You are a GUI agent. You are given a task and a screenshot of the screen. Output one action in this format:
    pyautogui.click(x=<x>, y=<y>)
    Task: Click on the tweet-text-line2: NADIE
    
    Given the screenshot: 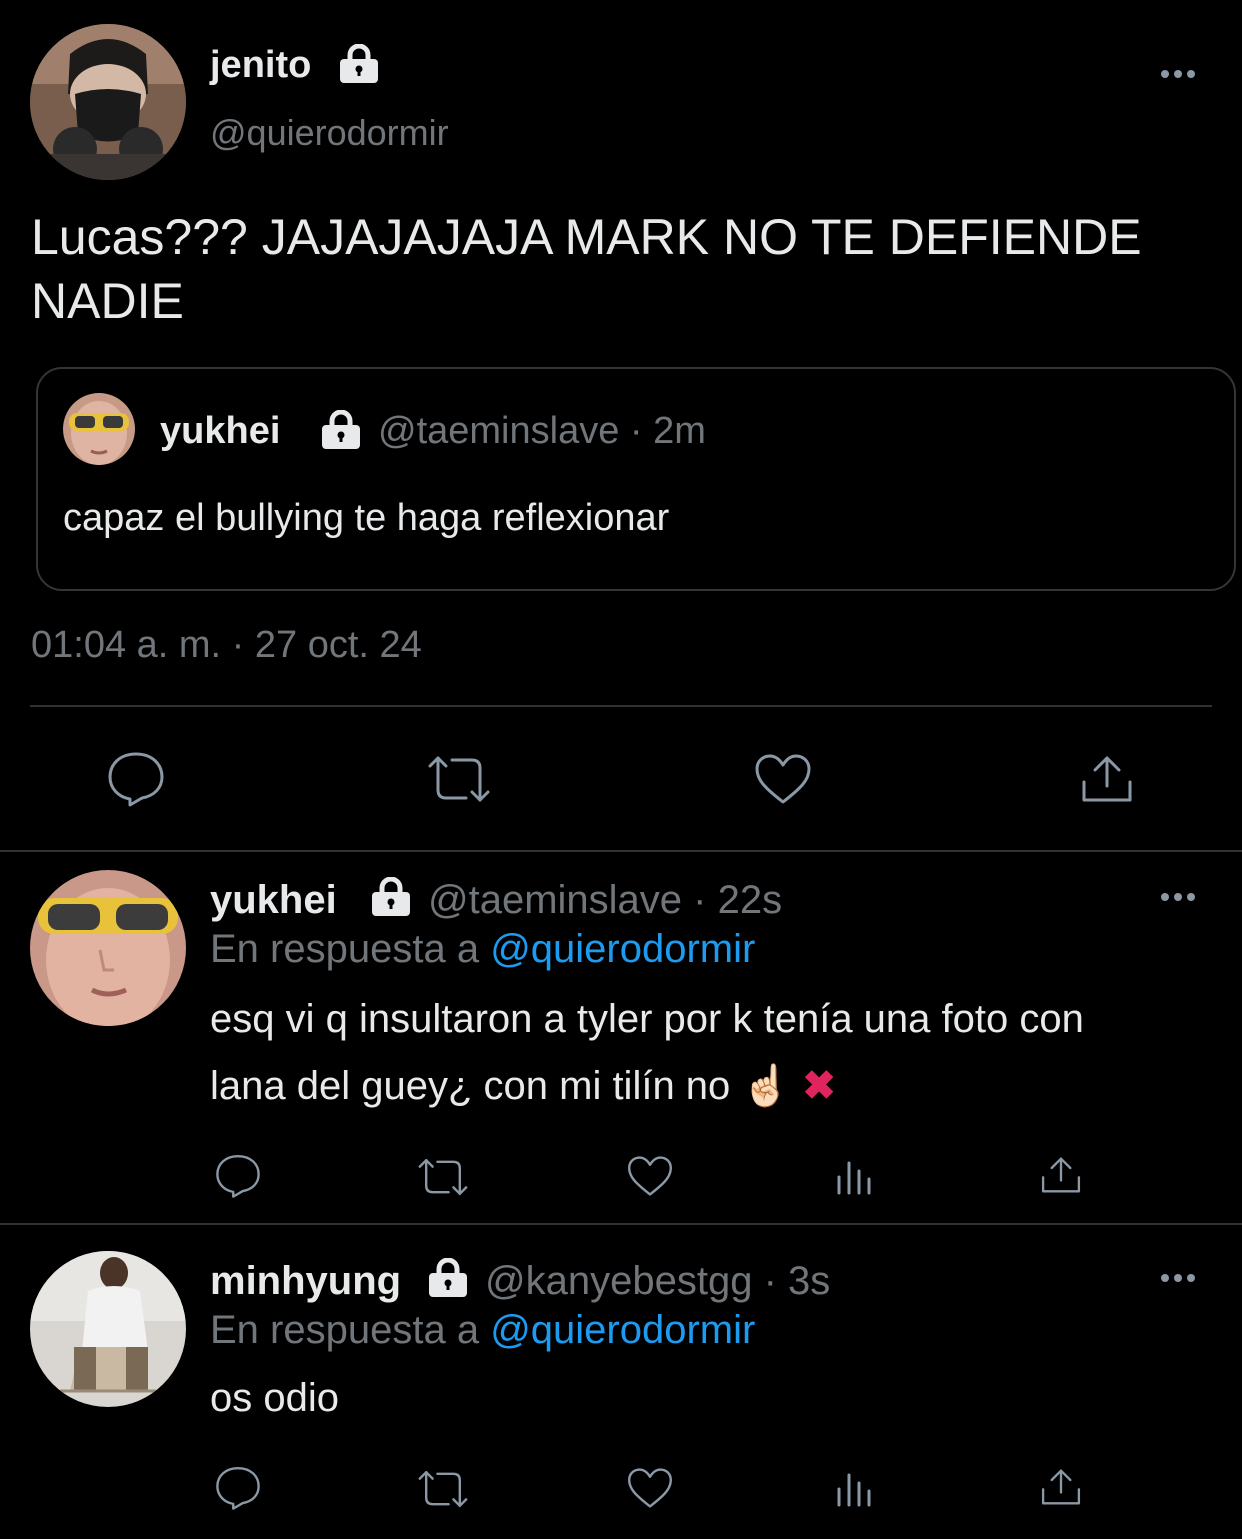 What is the action you would take?
    pyautogui.click(x=107, y=301)
    